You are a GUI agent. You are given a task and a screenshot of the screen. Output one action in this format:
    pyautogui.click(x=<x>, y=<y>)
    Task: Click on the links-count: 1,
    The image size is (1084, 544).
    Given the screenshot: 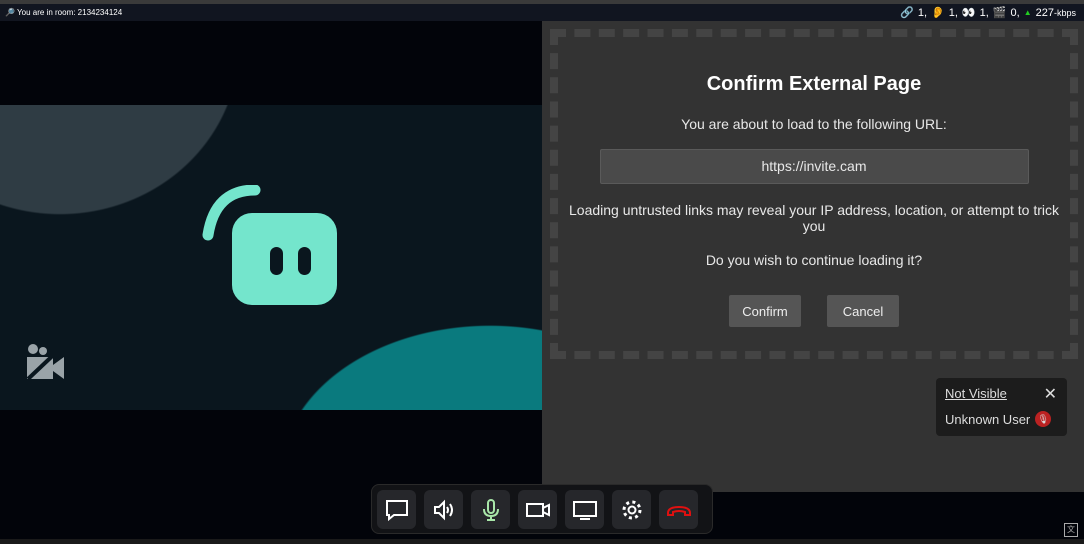 What is the action you would take?
    pyautogui.click(x=922, y=12)
    